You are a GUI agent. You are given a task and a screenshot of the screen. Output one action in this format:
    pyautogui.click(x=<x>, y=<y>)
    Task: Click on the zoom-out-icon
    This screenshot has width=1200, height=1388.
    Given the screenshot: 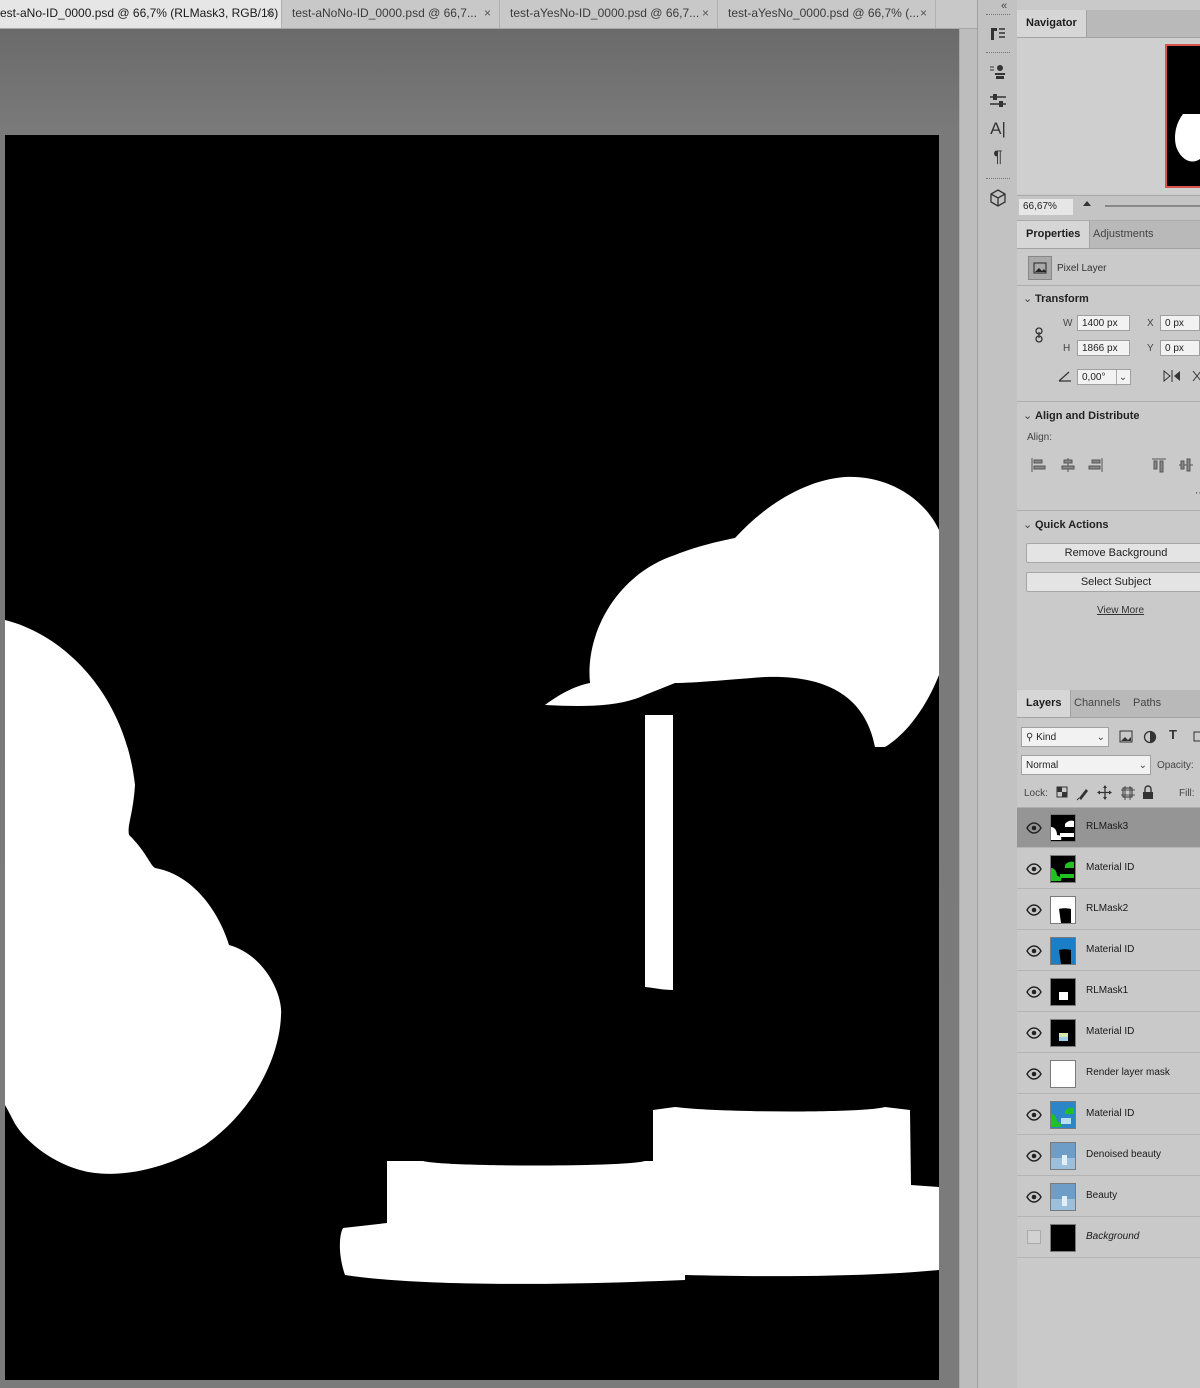 What is the action you would take?
    pyautogui.click(x=1087, y=203)
    